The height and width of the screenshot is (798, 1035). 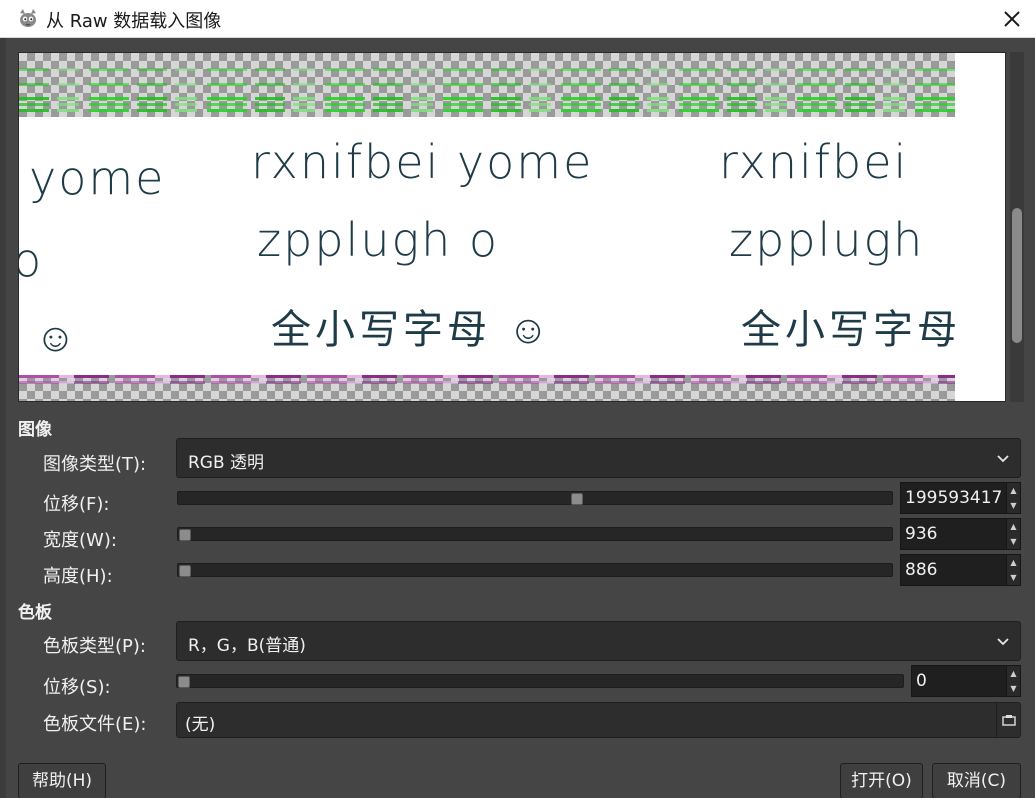 I want to click on preview-text: rxnifbei yome, so click(x=422, y=162).